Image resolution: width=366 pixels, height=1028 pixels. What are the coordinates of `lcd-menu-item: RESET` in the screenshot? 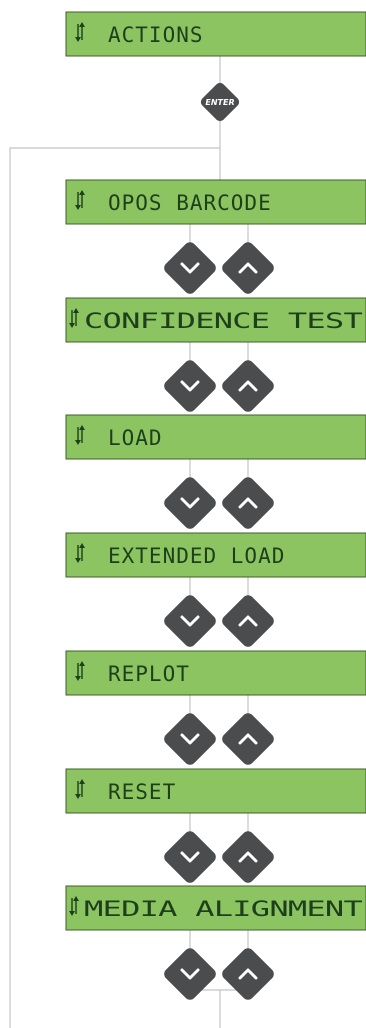 It's located at (215, 791).